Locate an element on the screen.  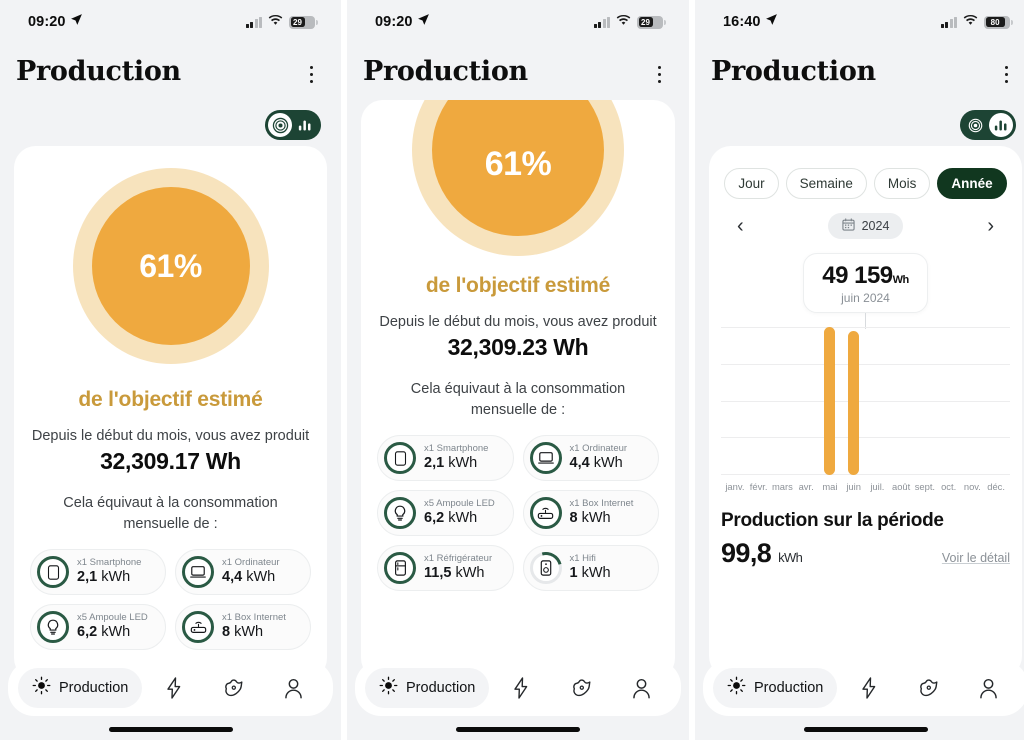
period-button-jour: Jour is located at coordinates (751, 183).